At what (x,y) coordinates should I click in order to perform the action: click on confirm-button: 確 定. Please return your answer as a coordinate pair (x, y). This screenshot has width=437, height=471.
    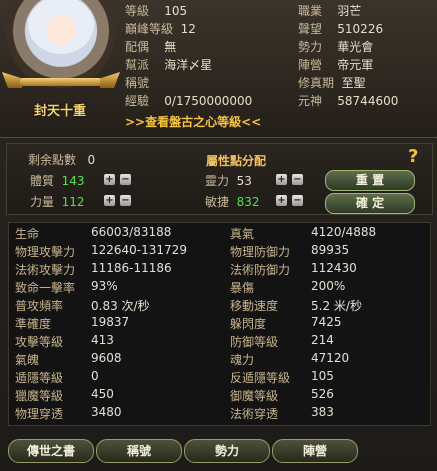
    Looking at the image, I should click on (370, 203).